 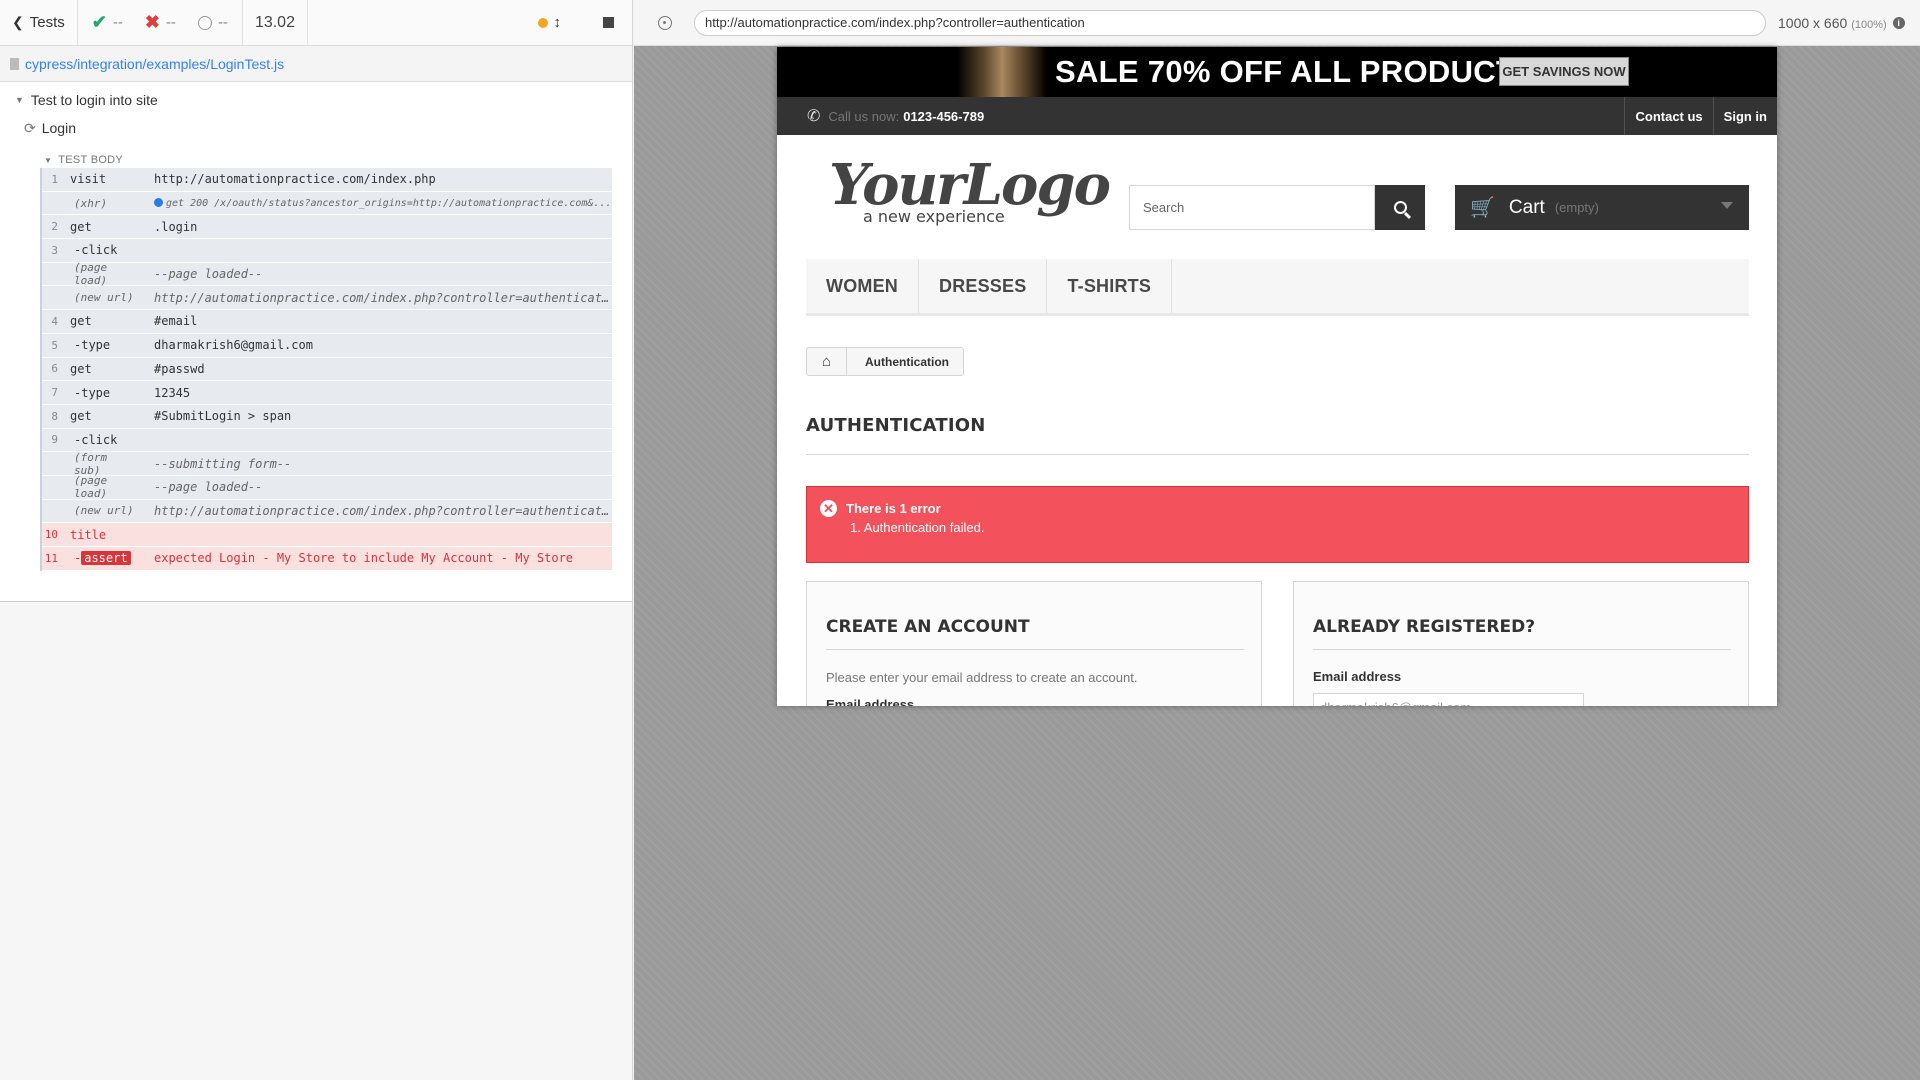 What do you see at coordinates (1110, 286) in the screenshot?
I see `menu-item-tshirts: T-SHIRTS` at bounding box center [1110, 286].